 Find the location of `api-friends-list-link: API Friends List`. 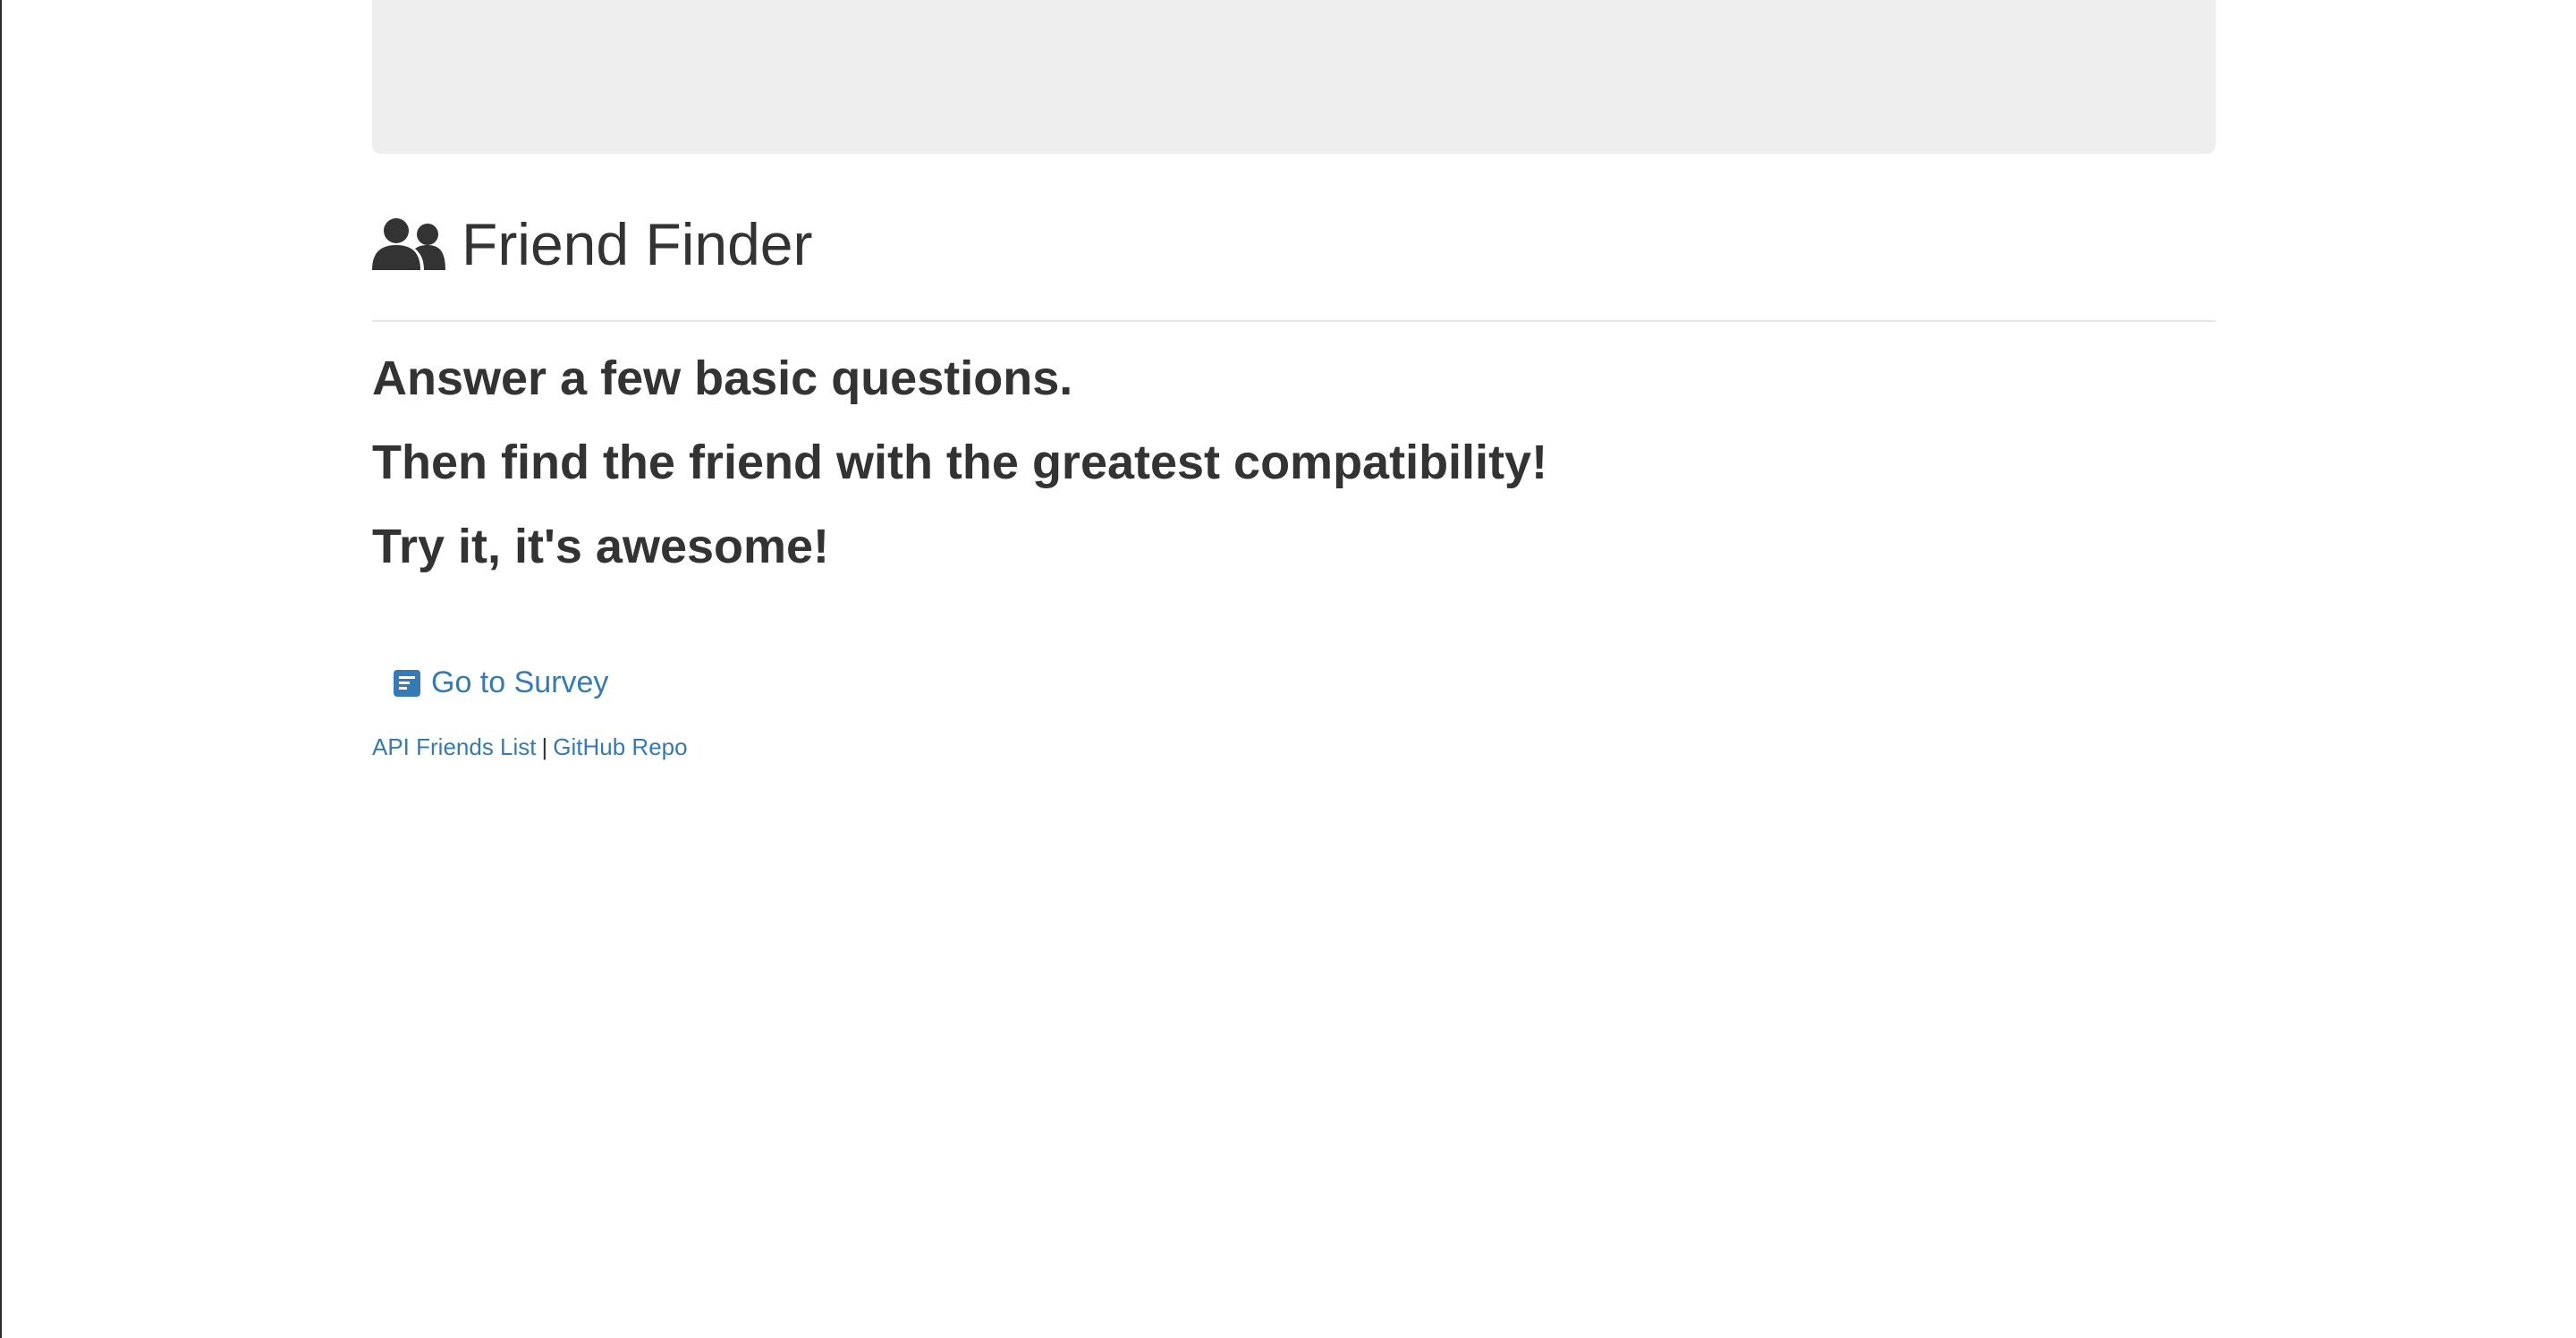

api-friends-list-link: API Friends List is located at coordinates (454, 746).